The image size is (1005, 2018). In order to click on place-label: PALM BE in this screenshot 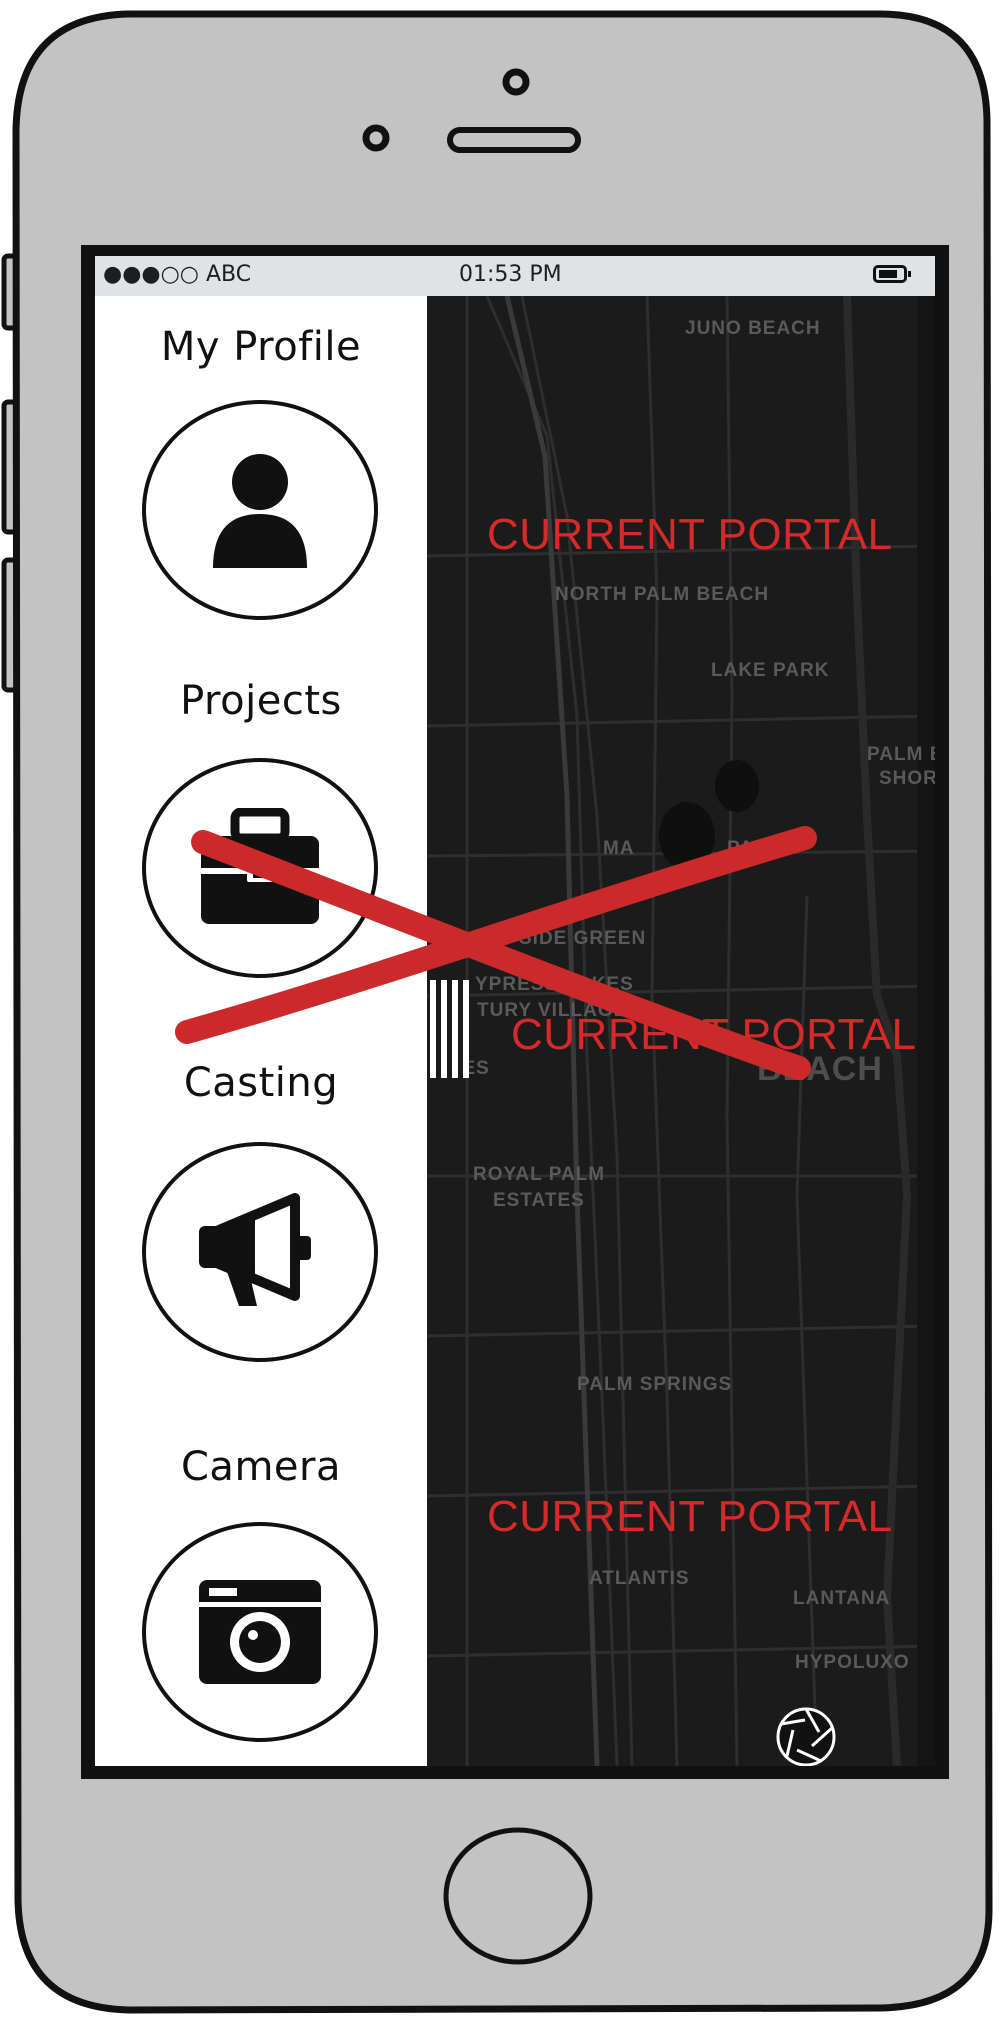, I will do `click(901, 754)`.